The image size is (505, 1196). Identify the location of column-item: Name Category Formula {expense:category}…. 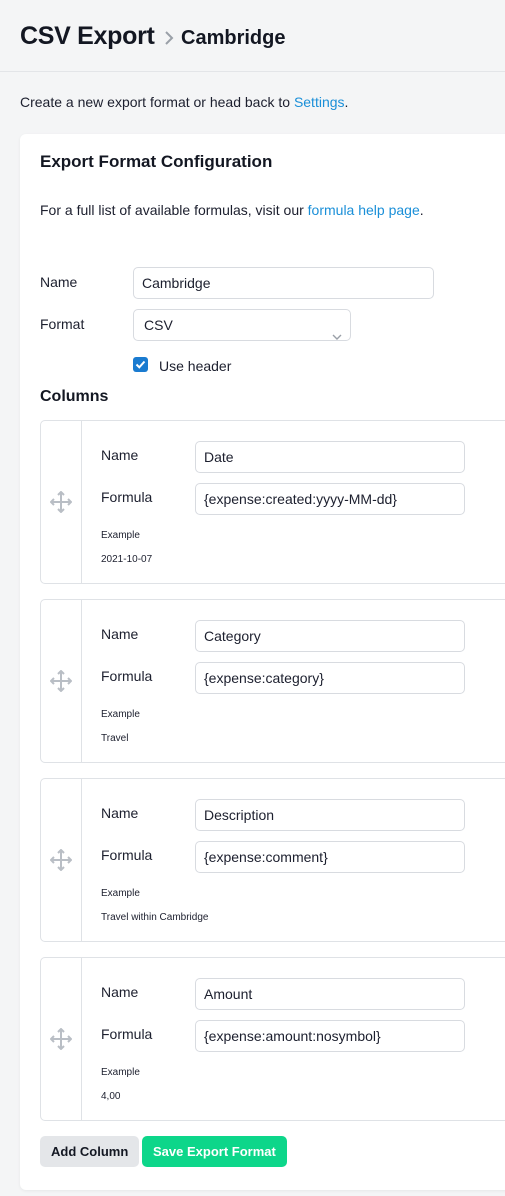
(272, 681).